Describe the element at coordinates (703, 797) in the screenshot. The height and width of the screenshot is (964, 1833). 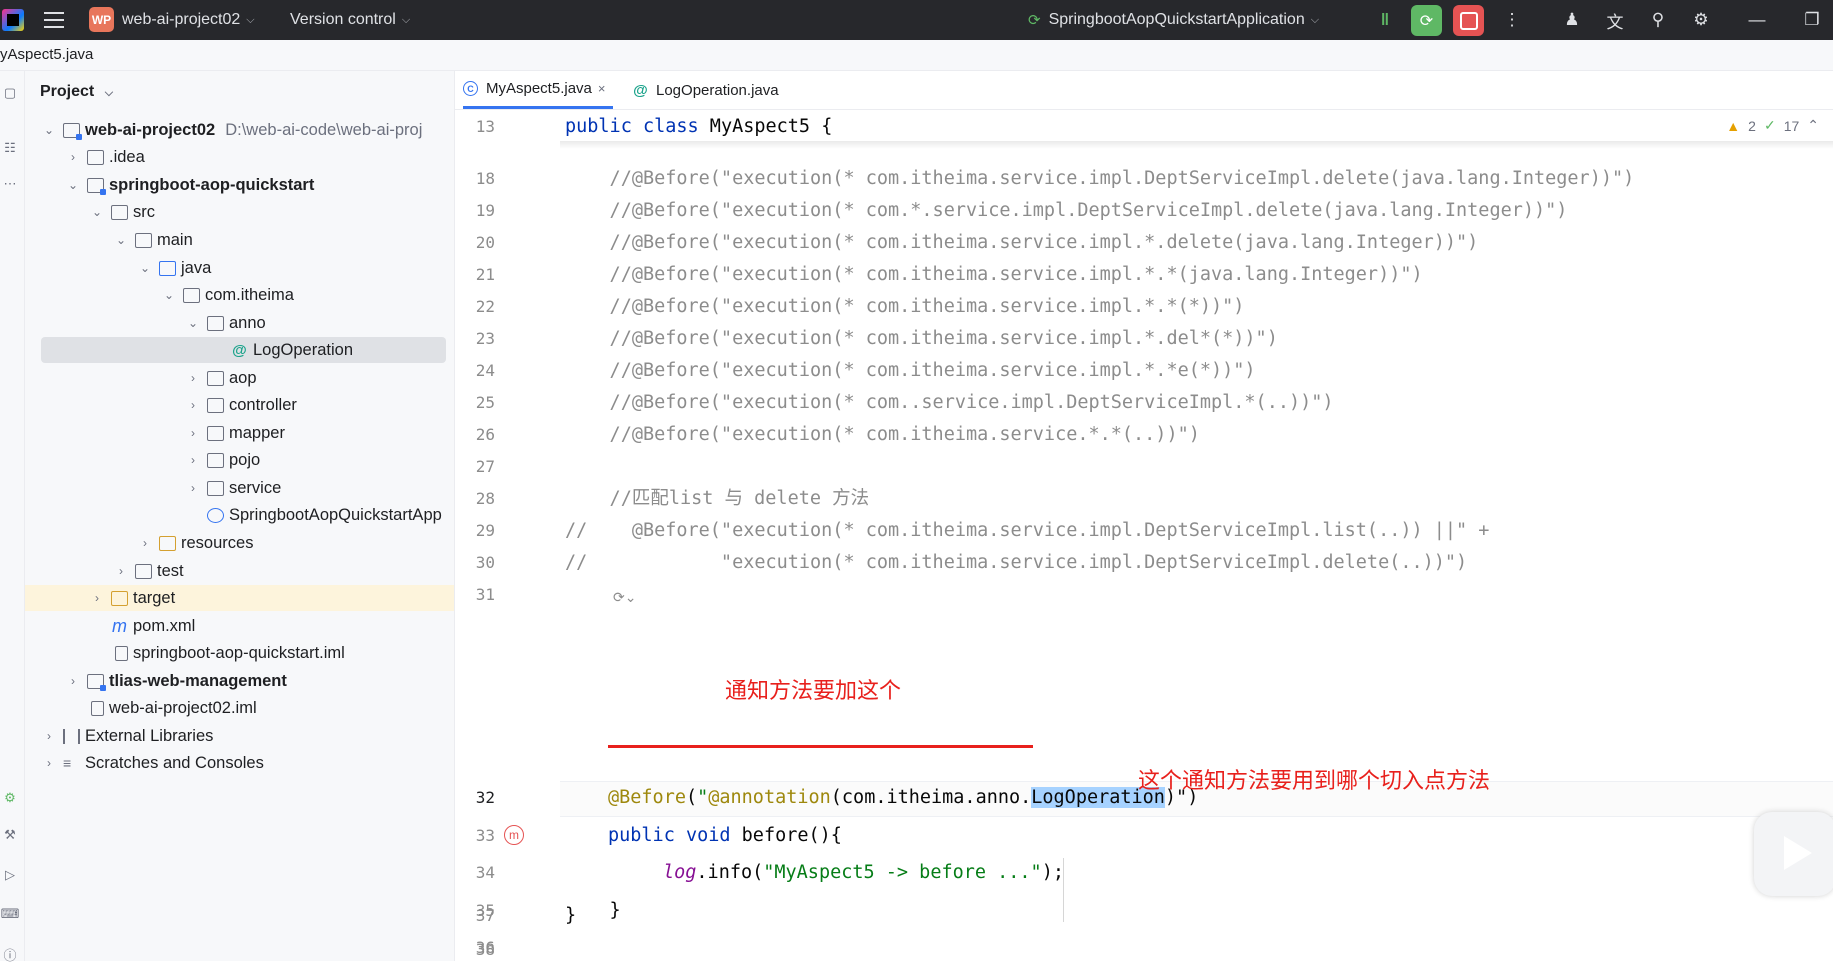
I see `quote-token: "` at that location.